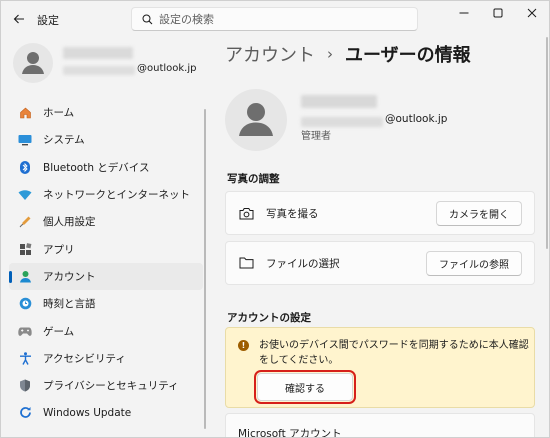 The image size is (550, 438). What do you see at coordinates (243, 345) in the screenshot?
I see `warning-icon: !` at bounding box center [243, 345].